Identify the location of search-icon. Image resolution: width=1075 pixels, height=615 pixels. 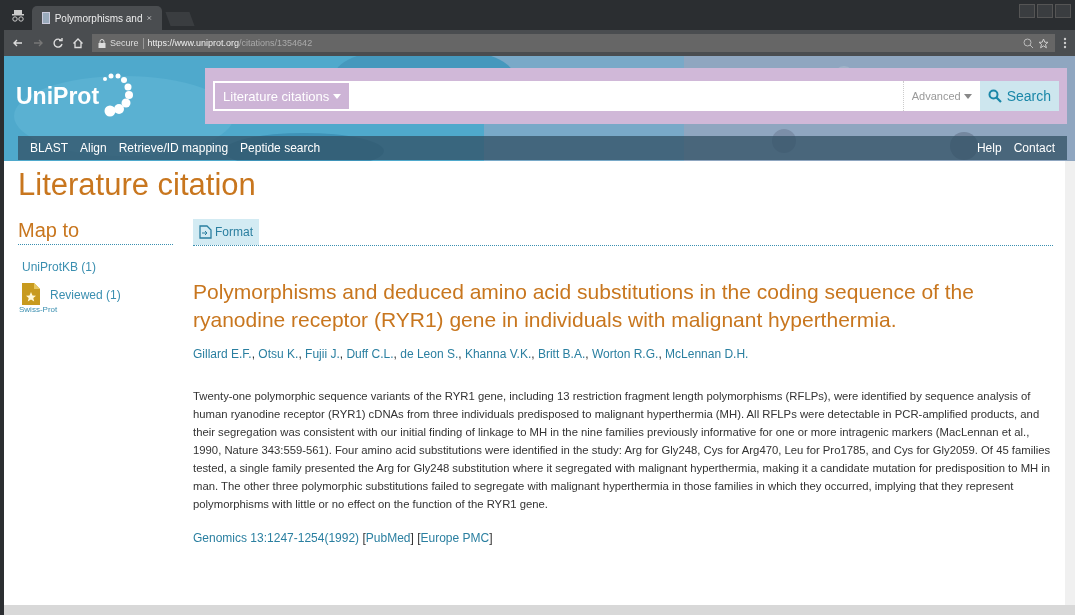
(994, 96).